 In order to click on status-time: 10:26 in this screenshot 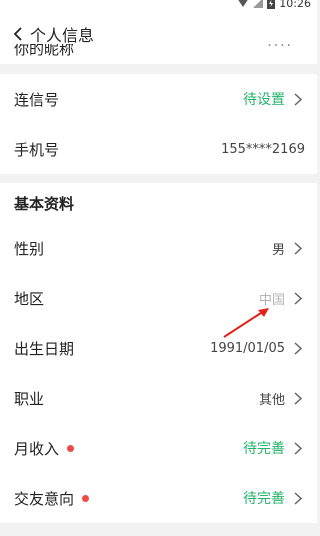, I will do `click(295, 5)`.